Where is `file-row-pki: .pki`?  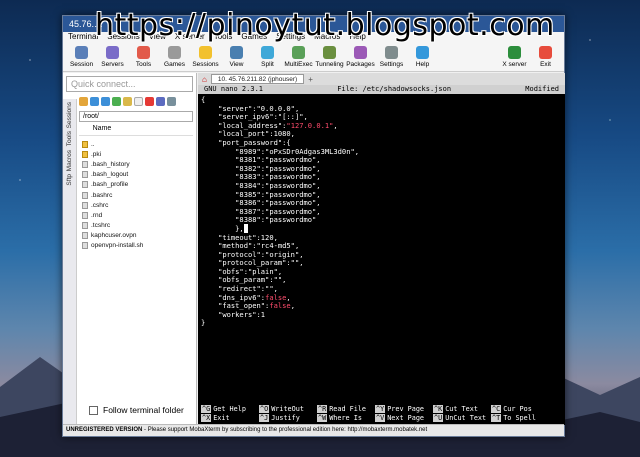 file-row-pki: .pki is located at coordinates (136, 154).